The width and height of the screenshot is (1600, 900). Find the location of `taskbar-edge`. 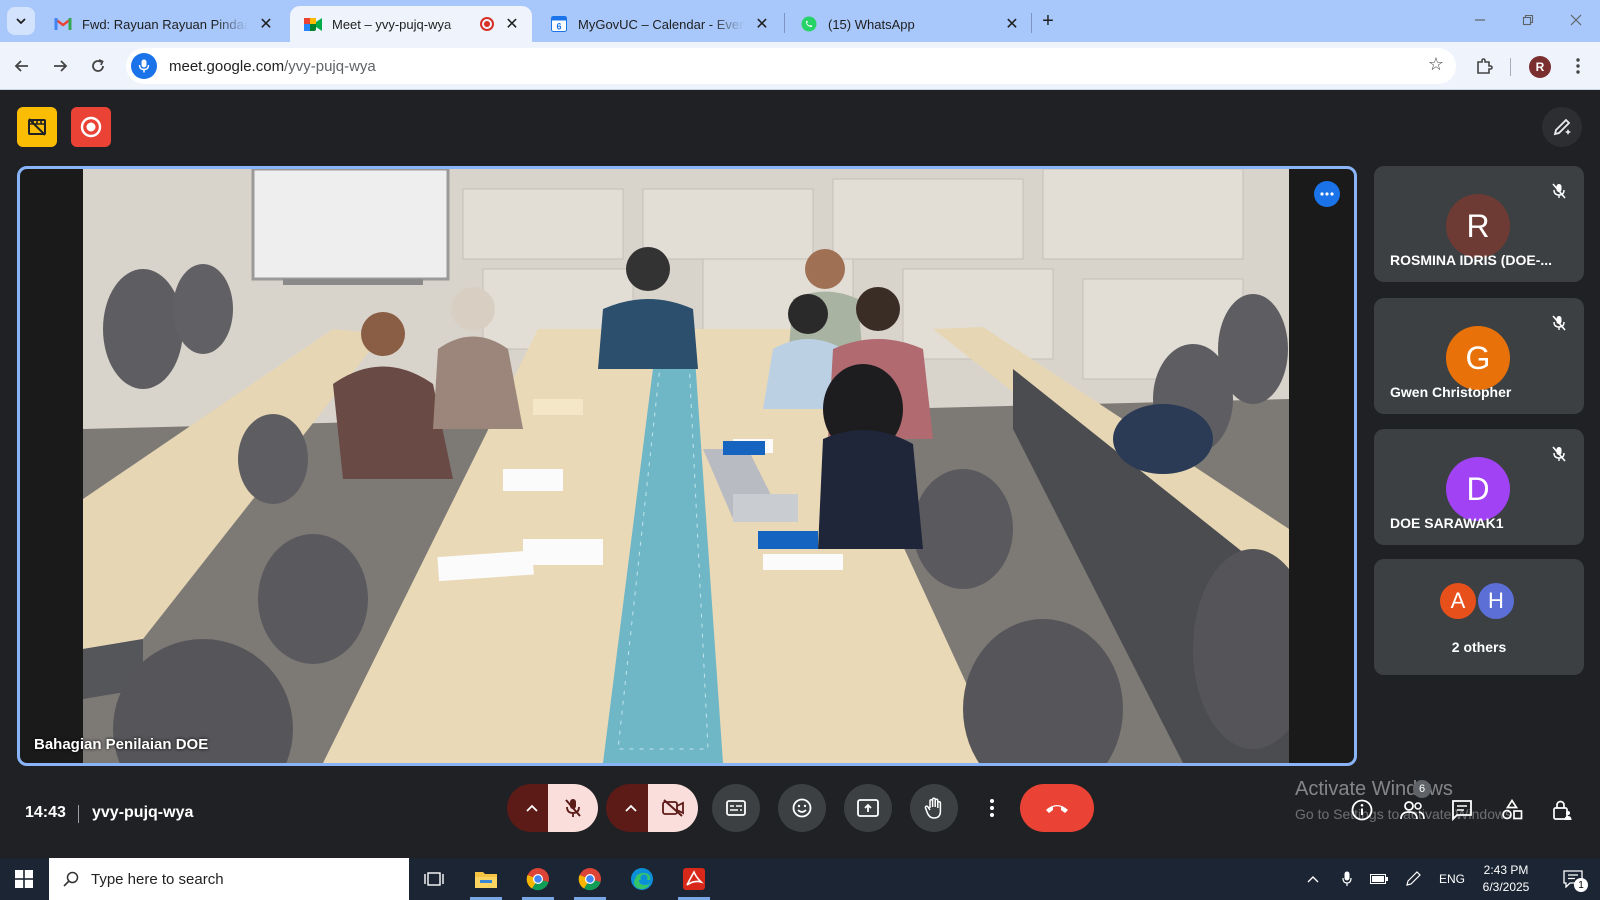

taskbar-edge is located at coordinates (642, 879).